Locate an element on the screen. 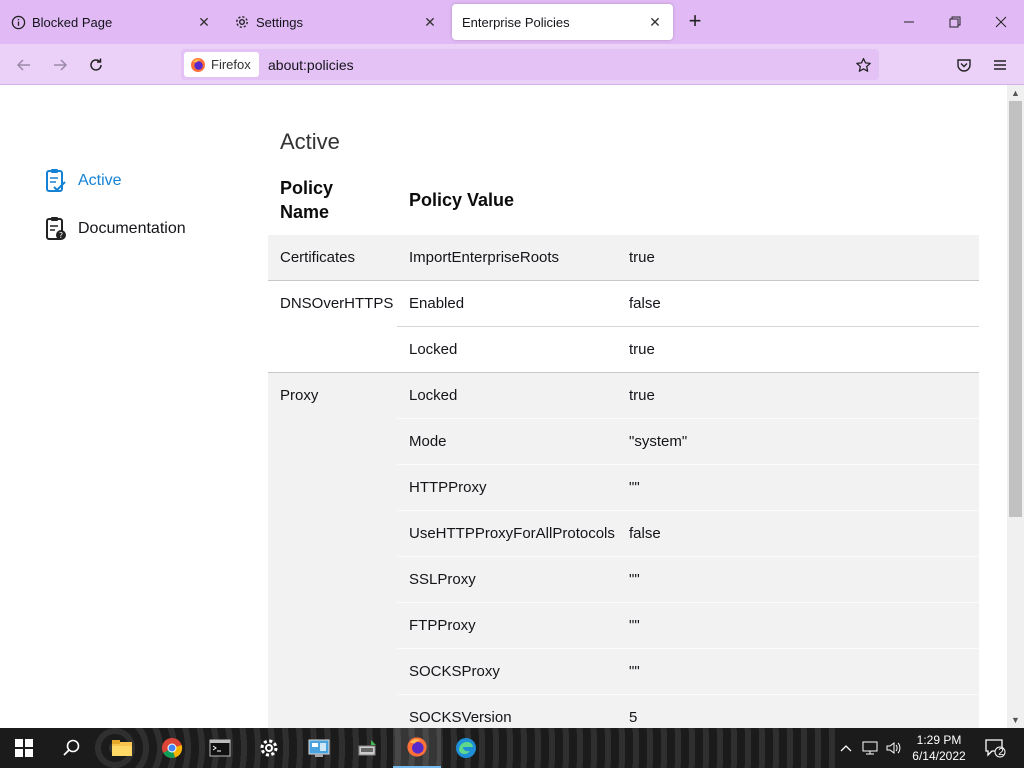 This screenshot has height=768, width=1024. clock-date: 6/14/2022 is located at coordinates (939, 756).